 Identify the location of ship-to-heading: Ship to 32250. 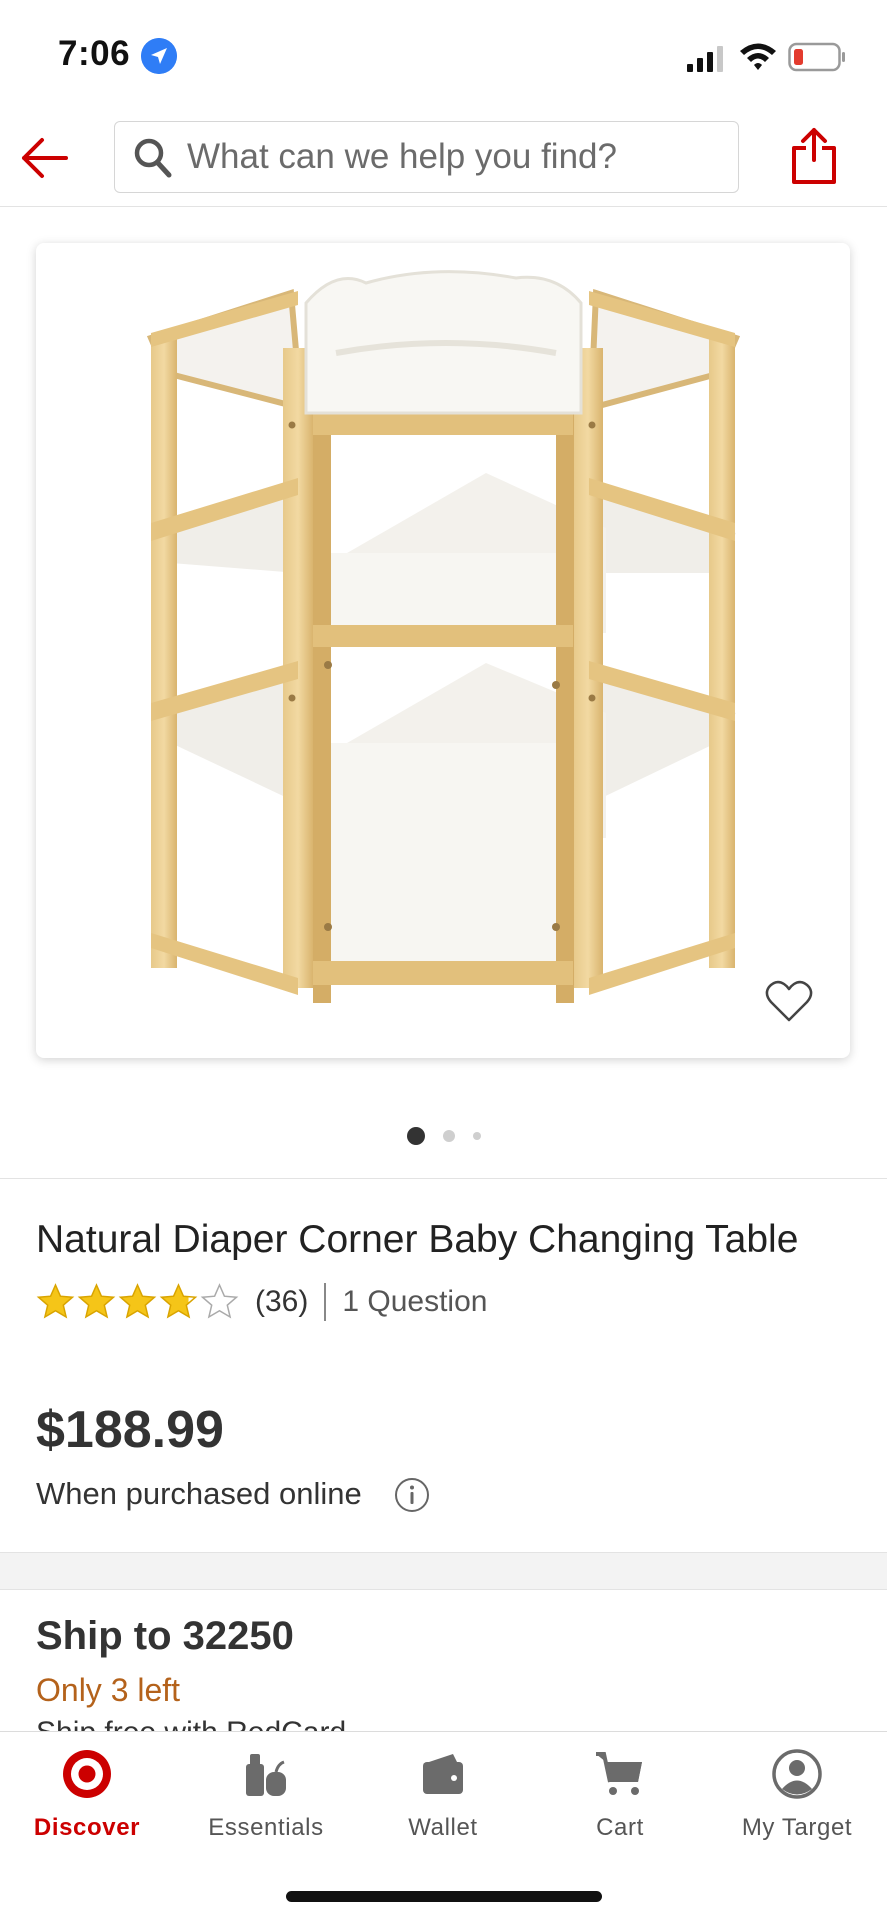
(165, 1636).